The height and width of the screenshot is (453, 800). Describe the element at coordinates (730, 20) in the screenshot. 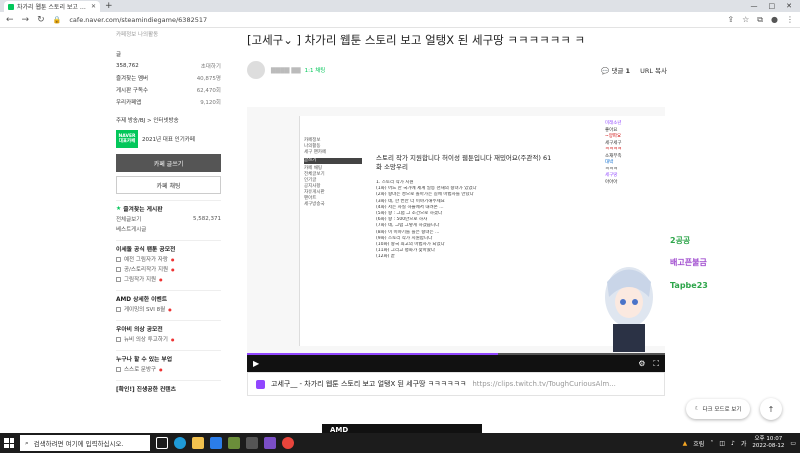

I see `share-icon: ⇪` at that location.